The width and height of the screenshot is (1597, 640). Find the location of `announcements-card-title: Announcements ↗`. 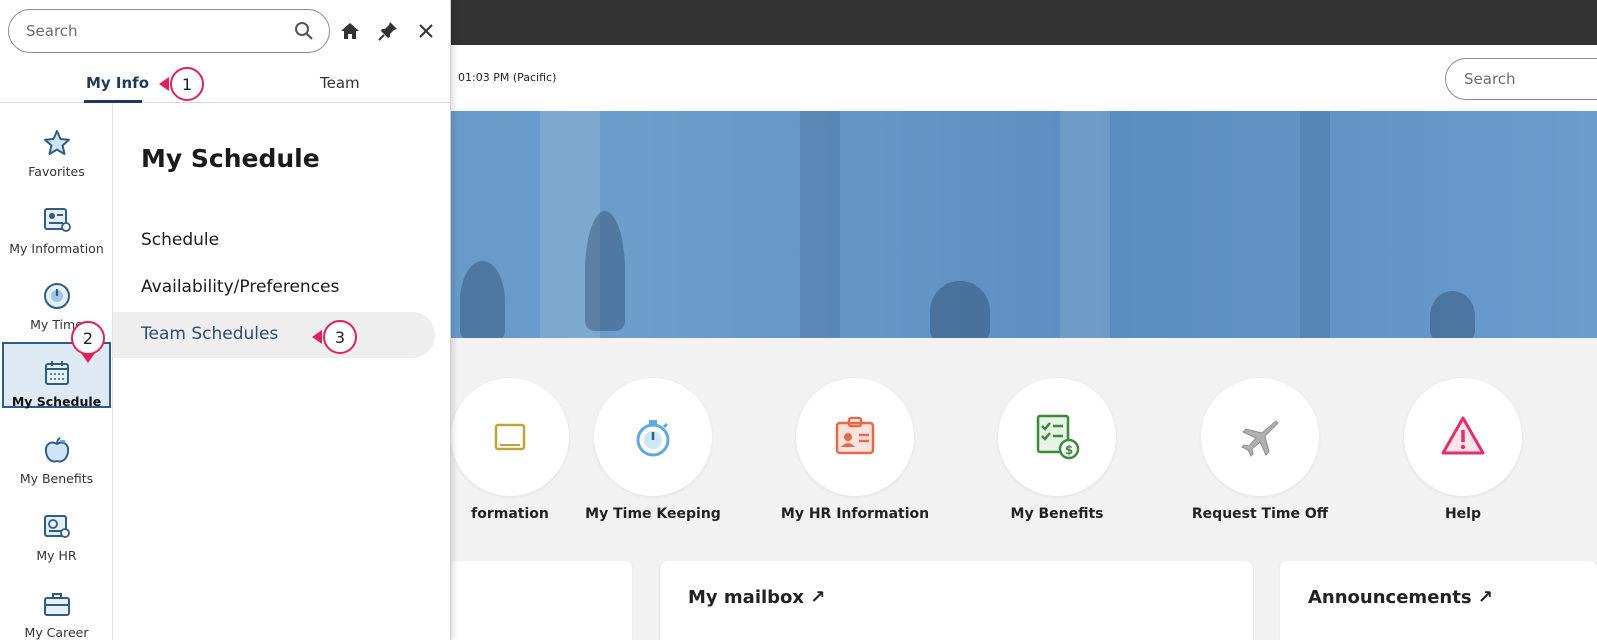

announcements-card-title: Announcements ↗ is located at coordinates (1400, 597).